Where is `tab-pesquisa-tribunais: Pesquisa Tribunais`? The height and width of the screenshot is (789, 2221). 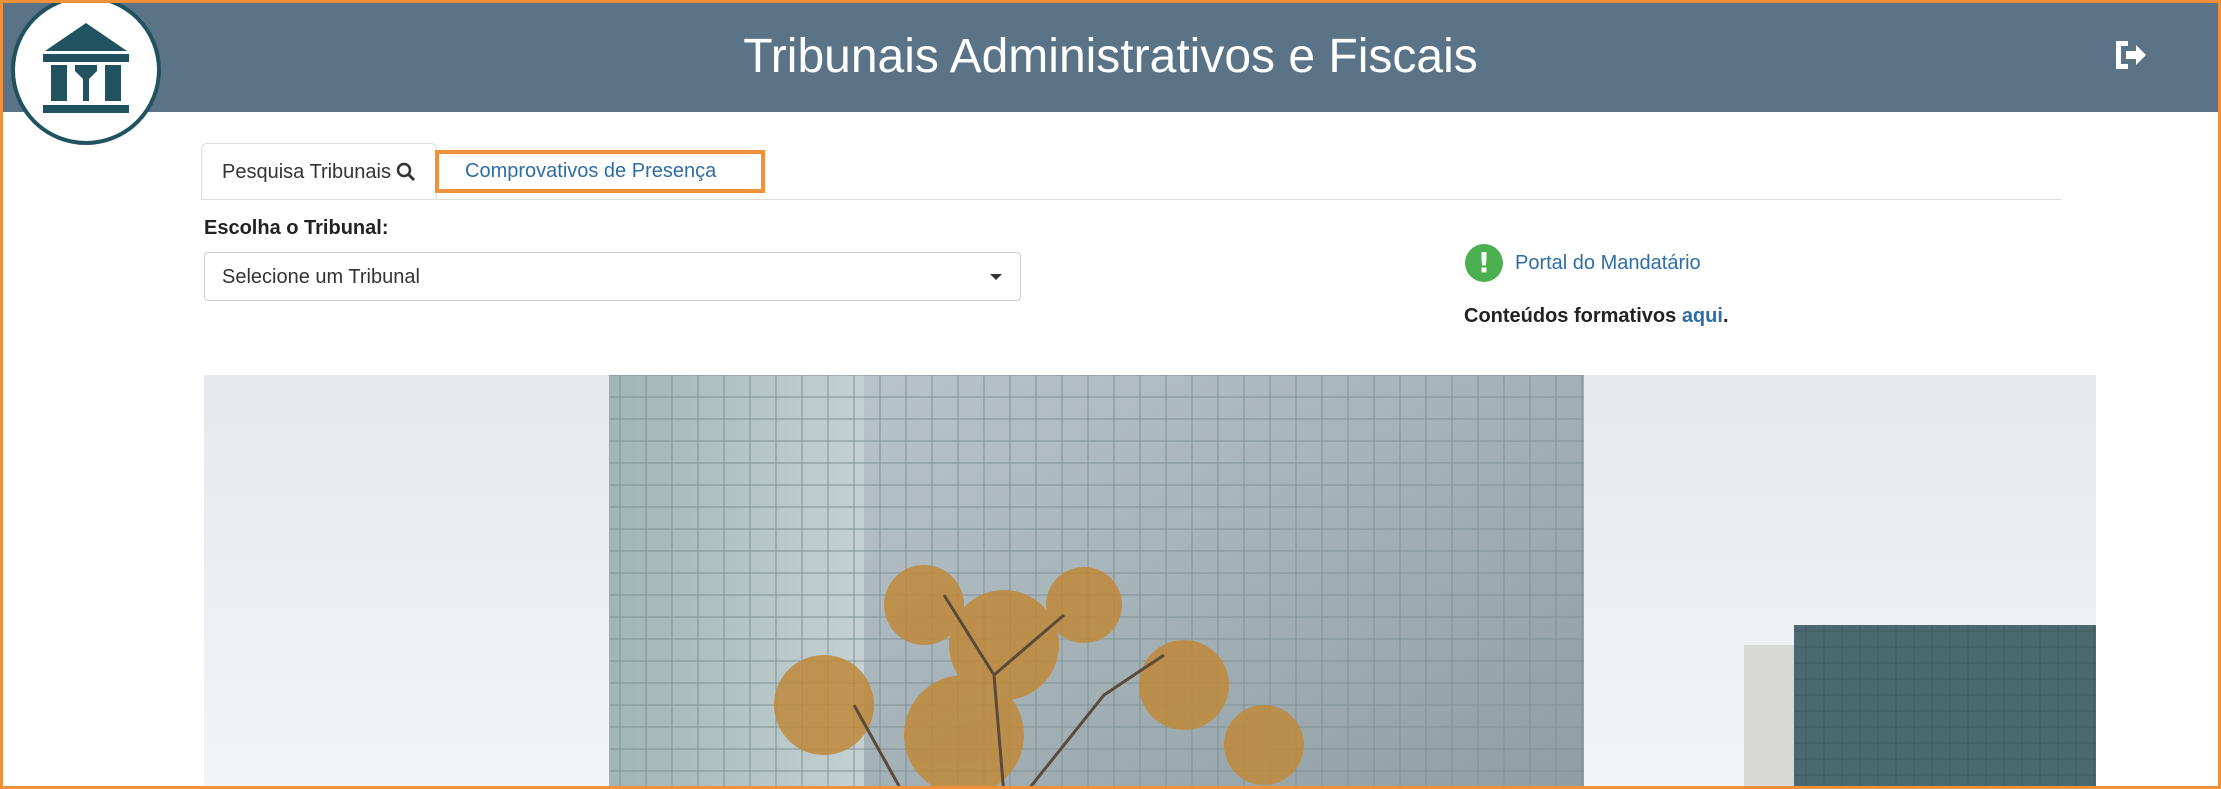
tab-pesquisa-tribunais: Pesquisa Tribunais is located at coordinates (319, 171).